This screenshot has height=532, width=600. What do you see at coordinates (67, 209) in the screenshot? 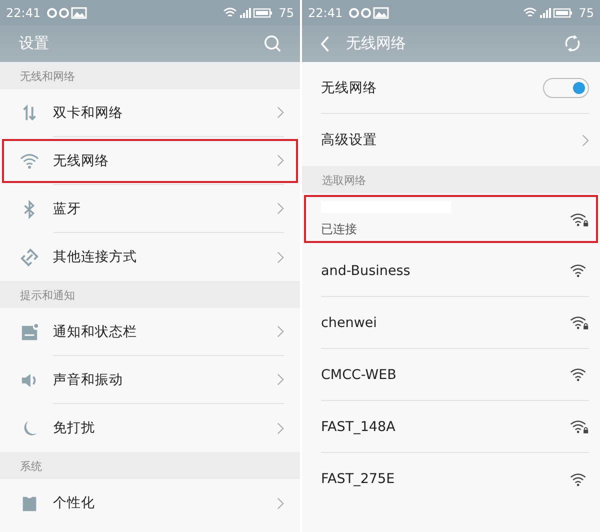
I see `settings-label: 蓝牙` at bounding box center [67, 209].